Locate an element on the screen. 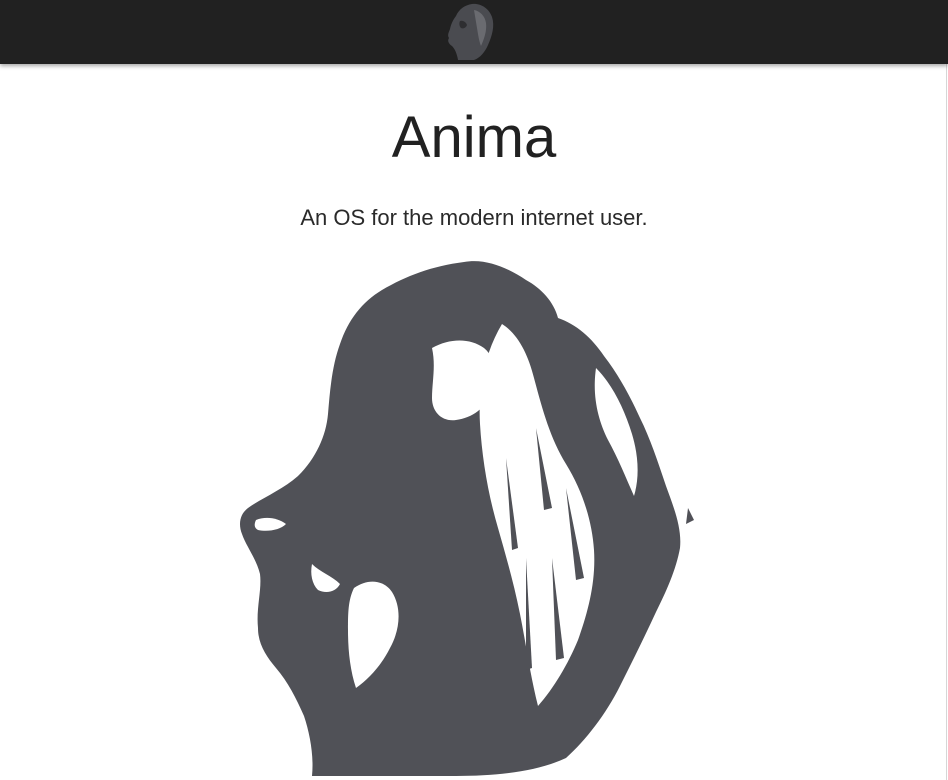 Image resolution: width=948 pixels, height=780 pixels. top-app-bar is located at coordinates (474, 32).